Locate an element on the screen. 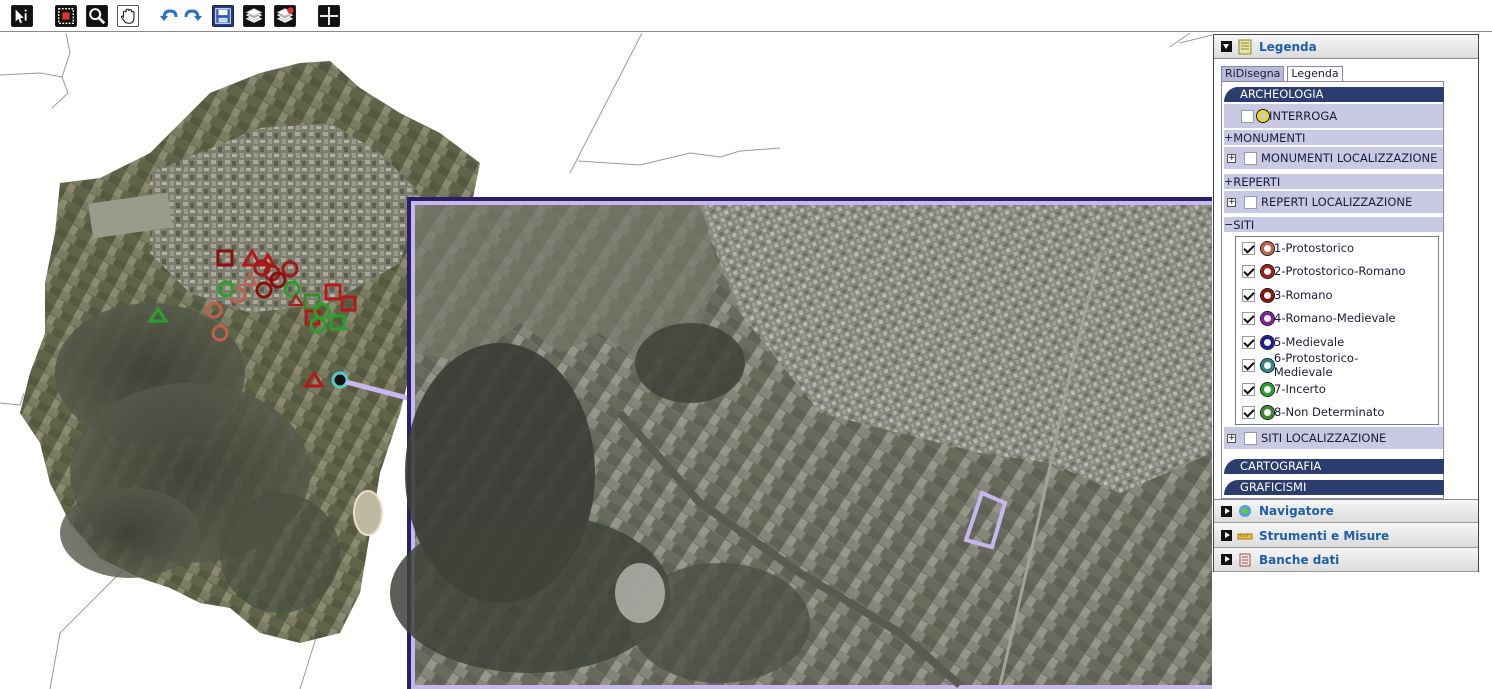 Image resolution: width=1492 pixels, height=689 pixels. category-graficismi: GRAFICISMI is located at coordinates (1334, 487).